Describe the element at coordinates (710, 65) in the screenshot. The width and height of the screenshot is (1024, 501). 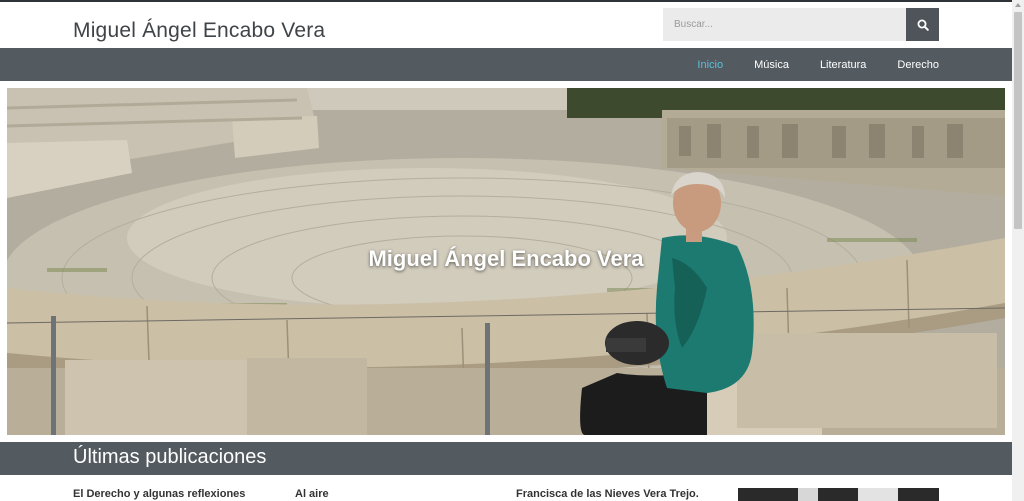
I see `nav-item-inicio: Inicio` at that location.